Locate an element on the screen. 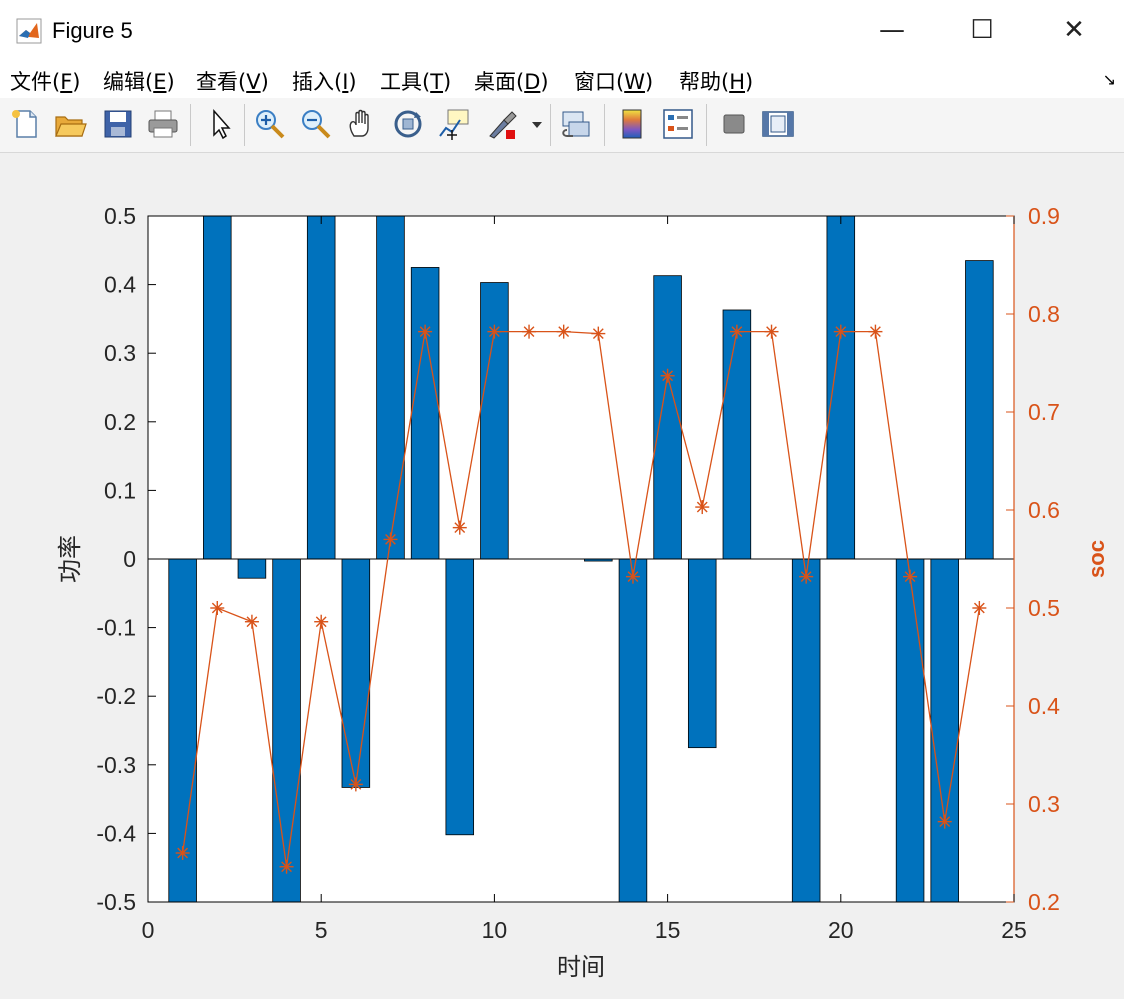  x-tick-label: 10 is located at coordinates (495, 930).